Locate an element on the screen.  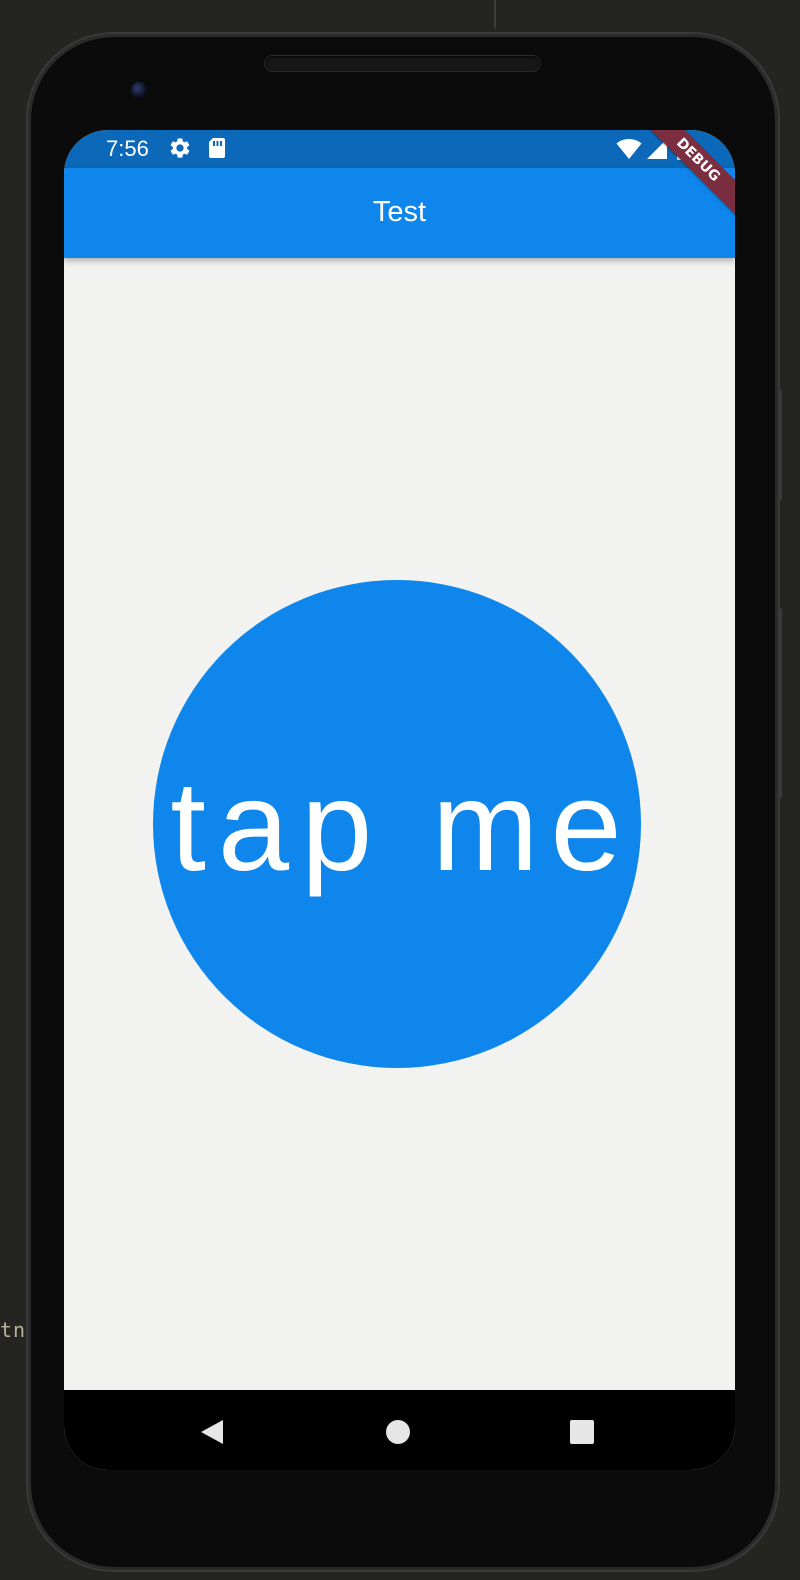
app-bar-title: Test is located at coordinates (399, 212).